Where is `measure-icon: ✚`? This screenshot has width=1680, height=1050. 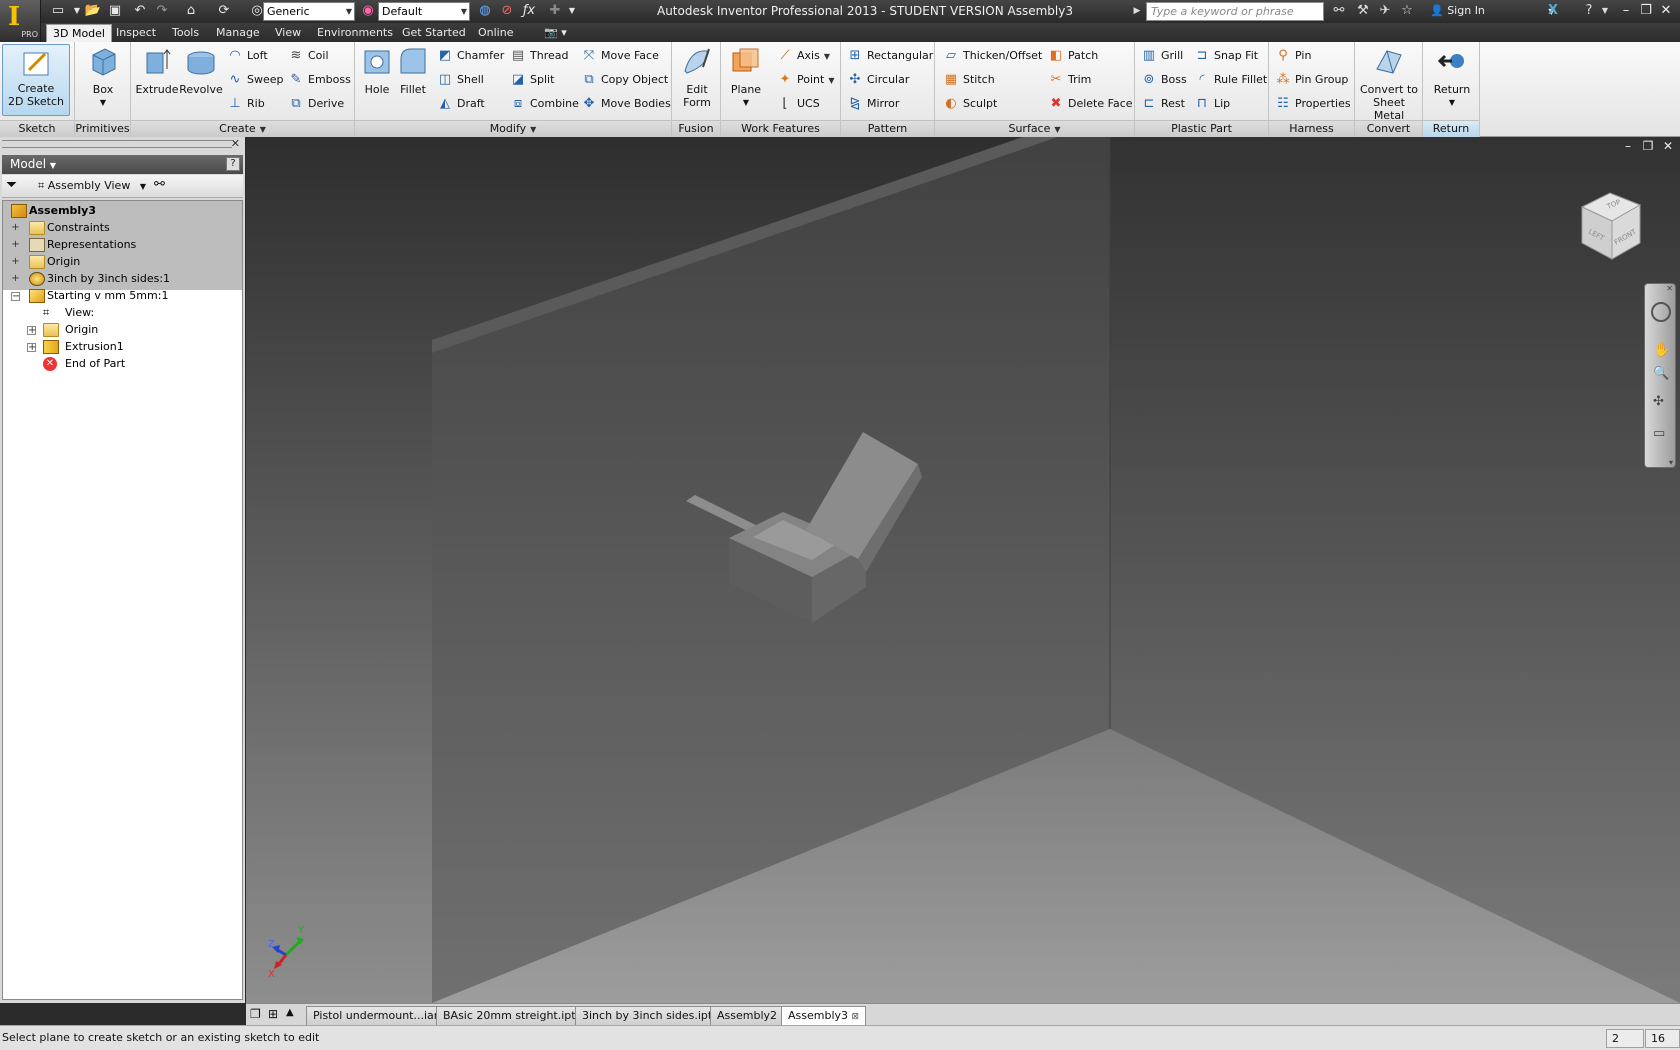 measure-icon: ✚ is located at coordinates (555, 11).